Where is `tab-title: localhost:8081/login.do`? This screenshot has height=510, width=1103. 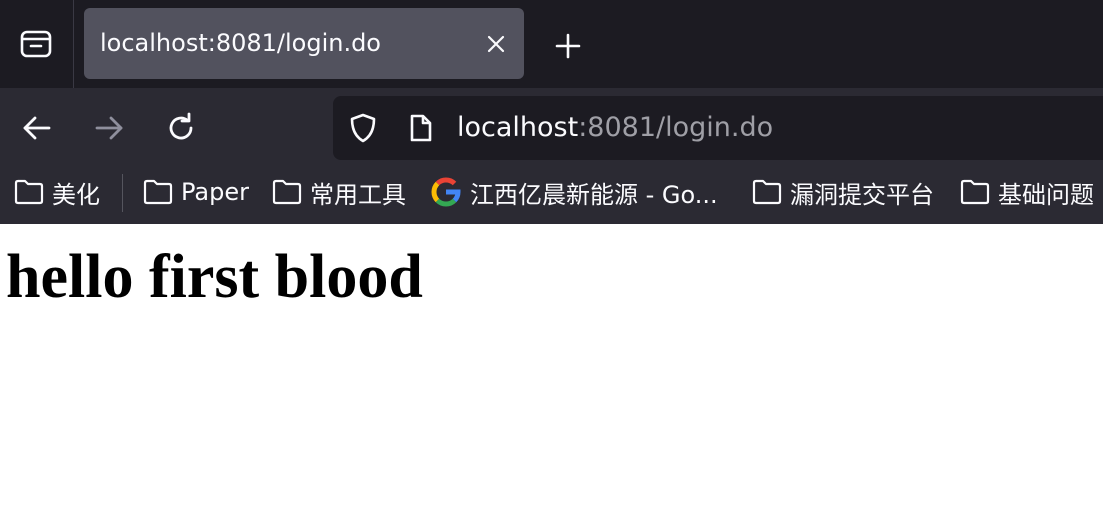 tab-title: localhost:8081/login.do is located at coordinates (240, 43).